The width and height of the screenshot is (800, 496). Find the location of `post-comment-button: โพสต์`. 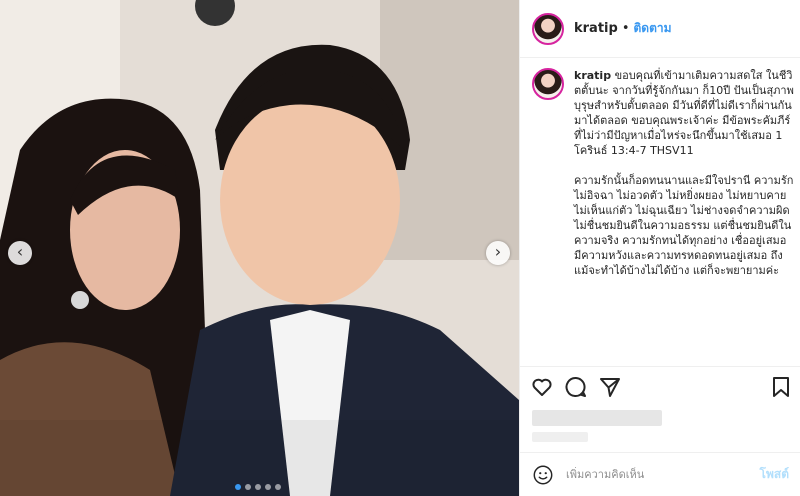

post-comment-button: โพสต์ is located at coordinates (774, 474).